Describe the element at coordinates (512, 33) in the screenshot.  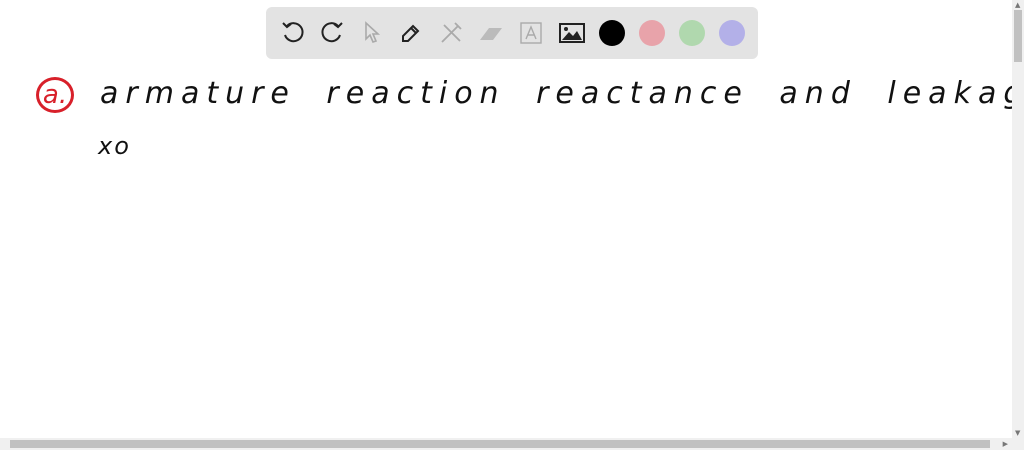
I see `drawing-toolbar` at that location.